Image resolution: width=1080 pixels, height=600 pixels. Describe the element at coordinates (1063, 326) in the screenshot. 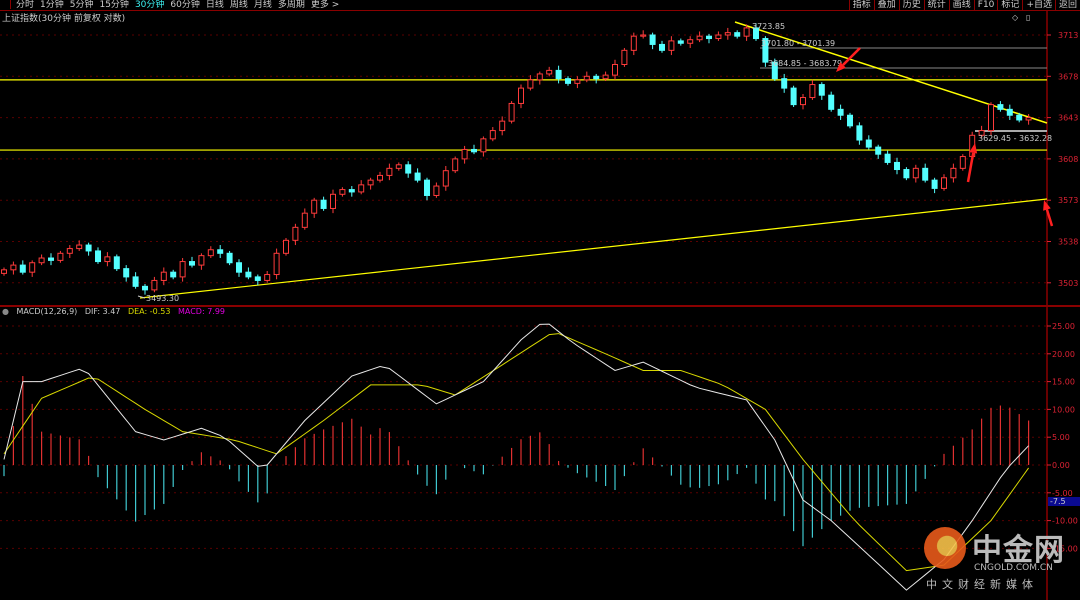

I see `macd-tick-label: 25.00` at that location.